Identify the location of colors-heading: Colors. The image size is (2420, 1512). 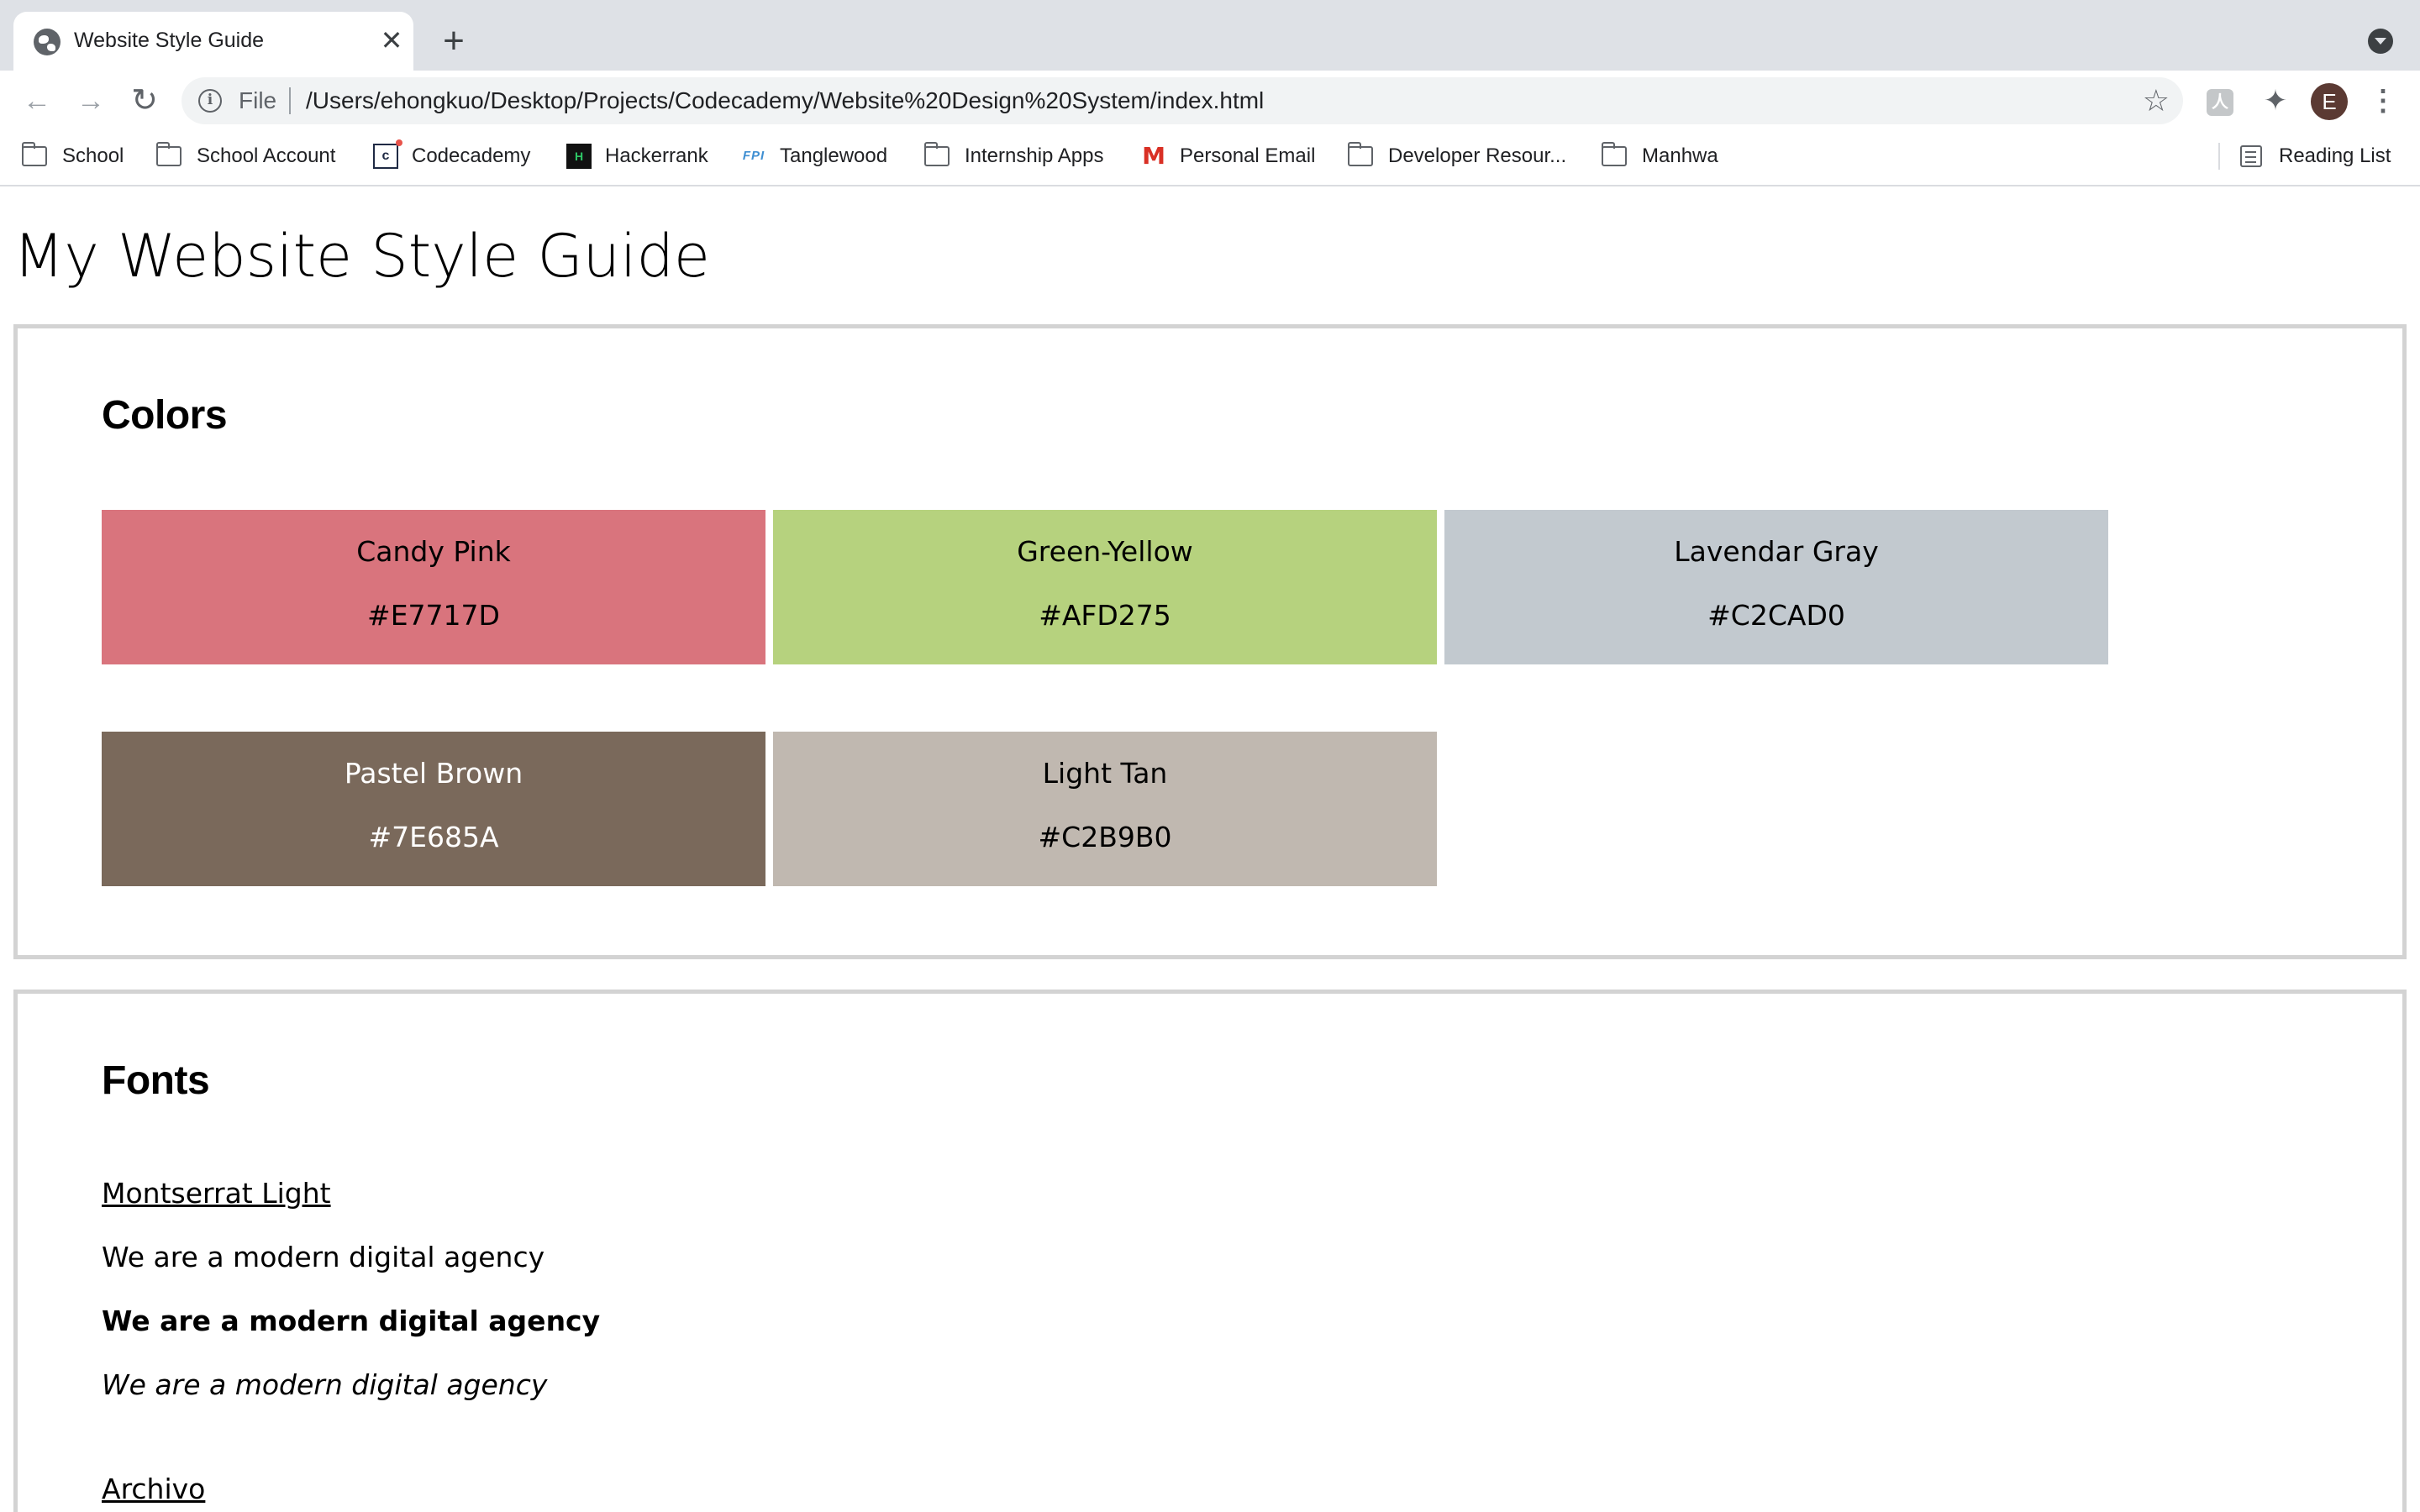
(165, 415).